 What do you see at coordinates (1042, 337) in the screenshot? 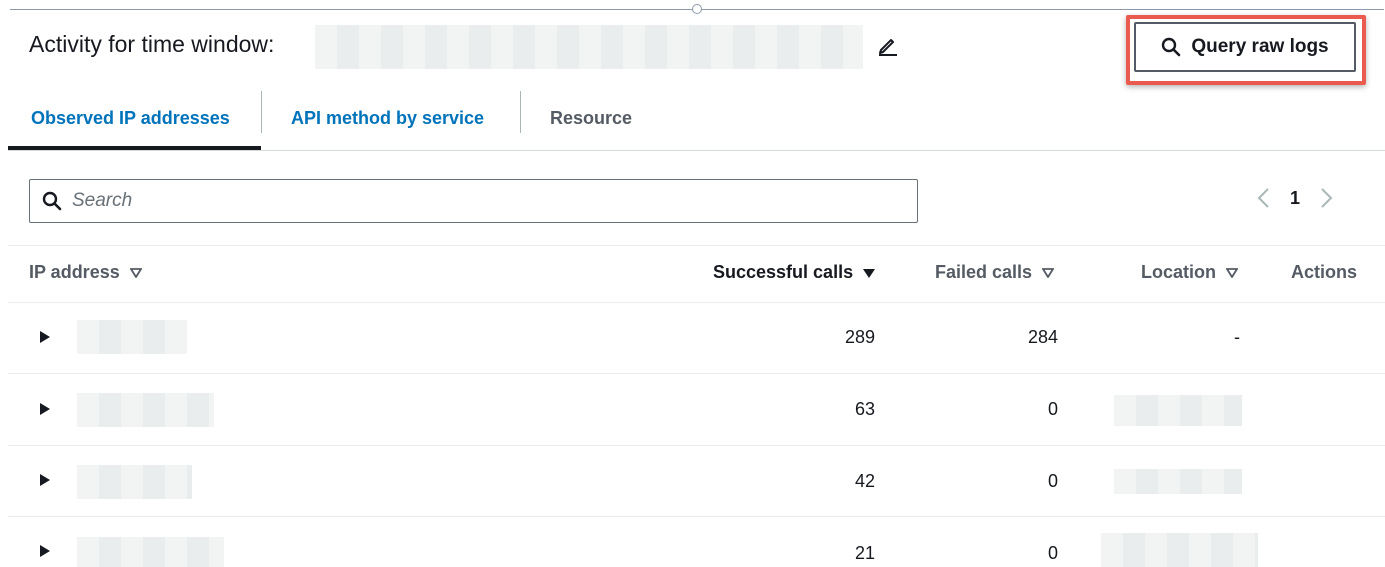
I see `failed-calls-value: 284` at bounding box center [1042, 337].